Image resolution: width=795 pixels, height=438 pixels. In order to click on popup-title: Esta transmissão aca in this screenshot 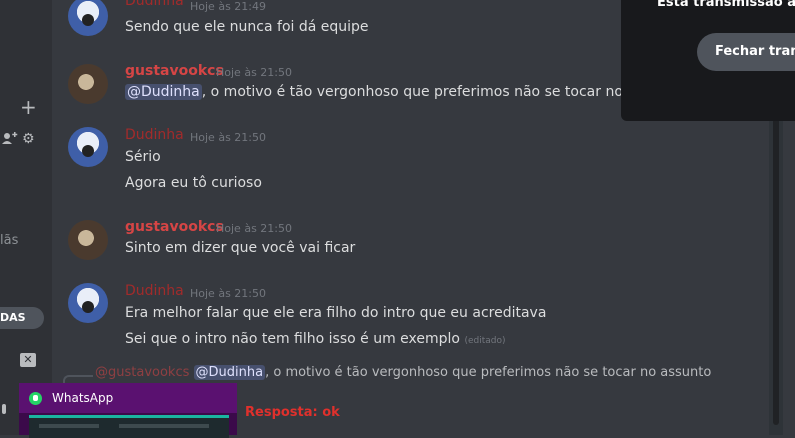, I will do `click(726, 5)`.